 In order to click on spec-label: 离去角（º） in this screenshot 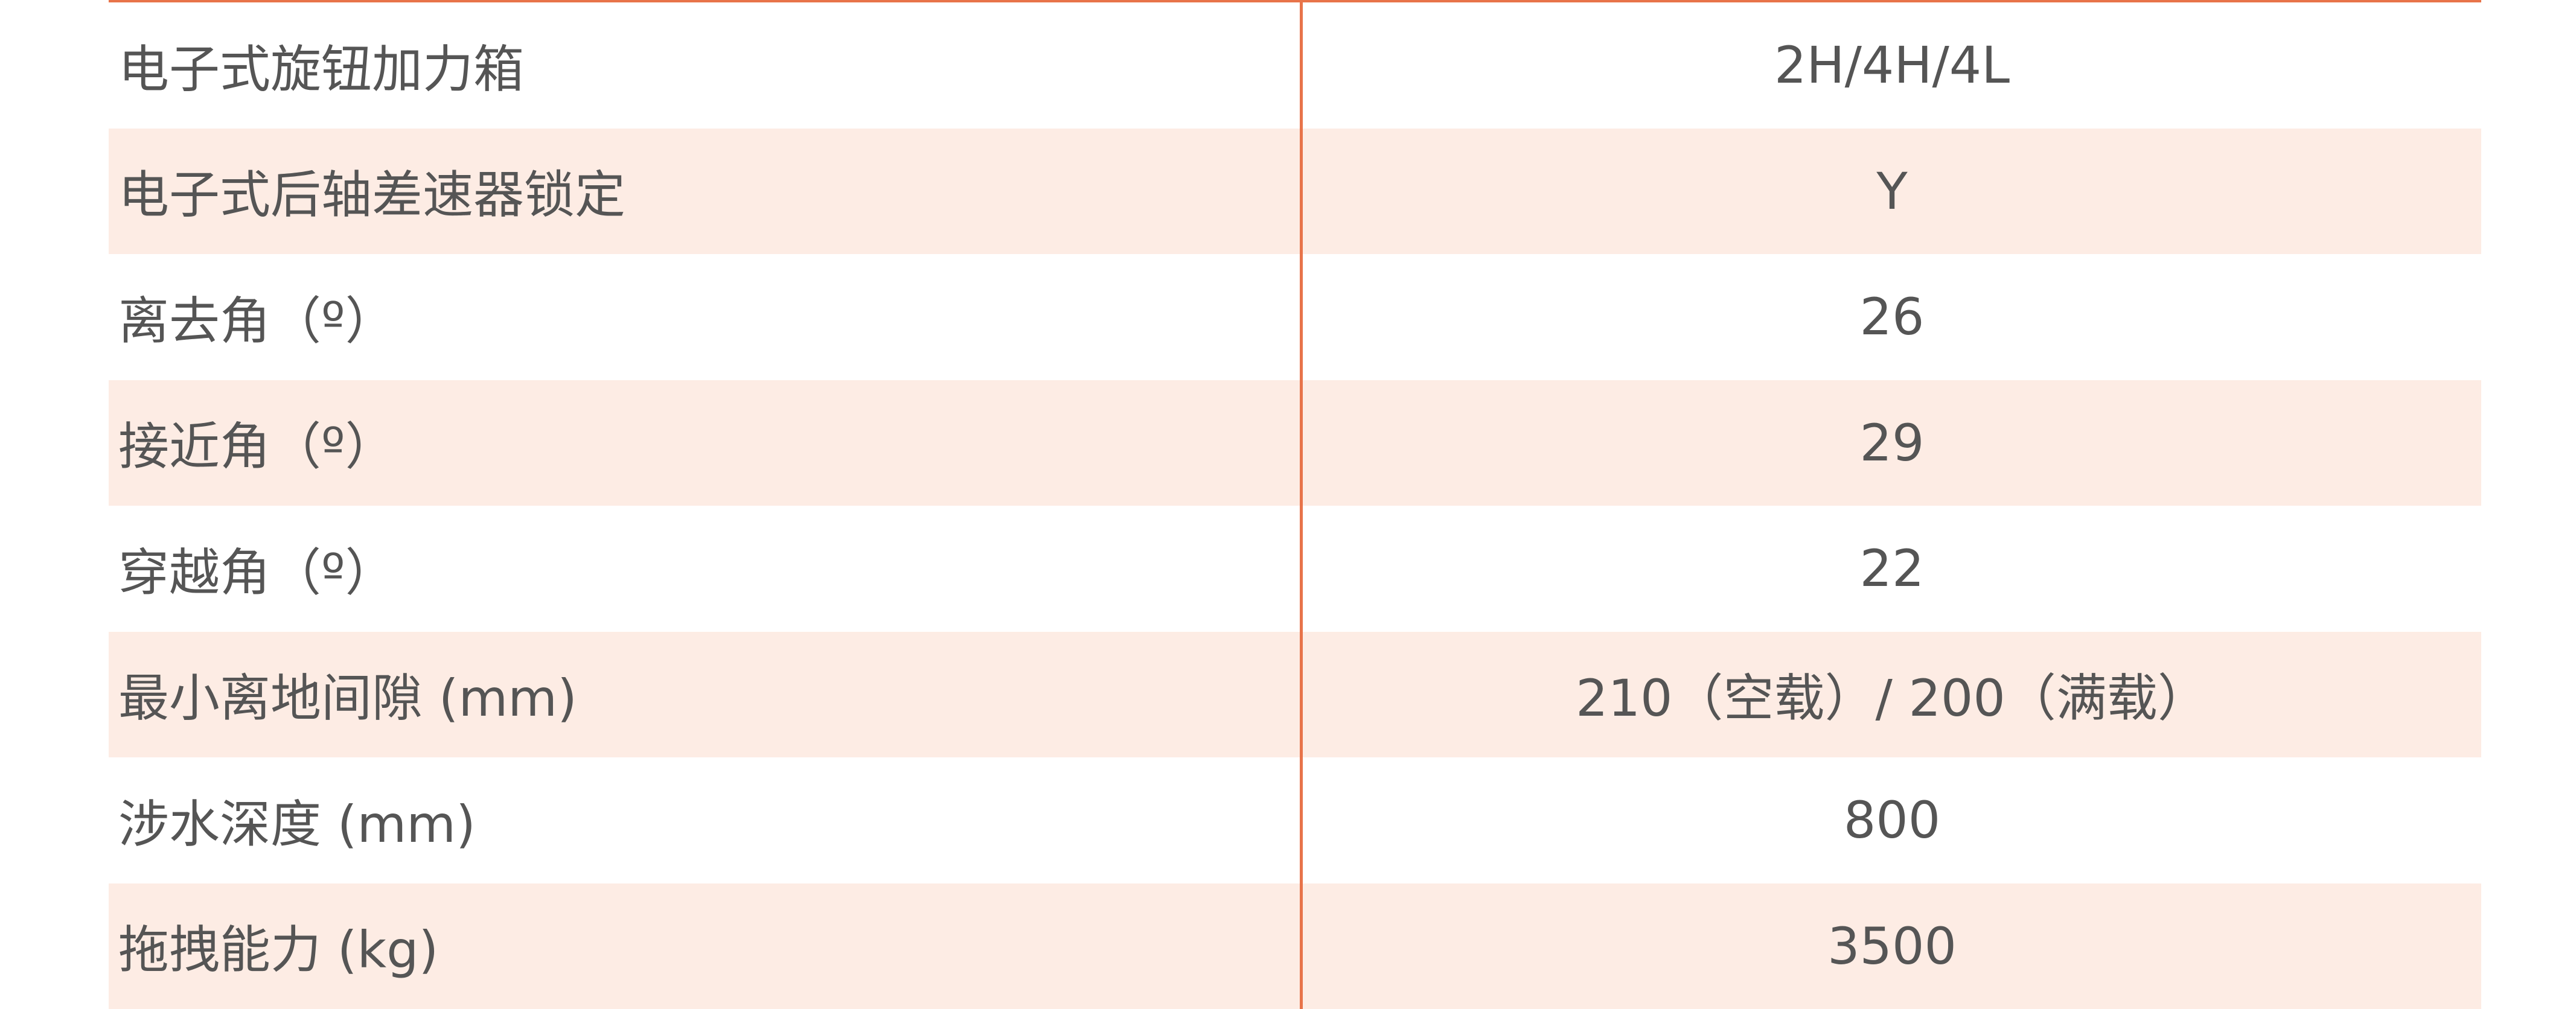, I will do `click(706, 317)`.